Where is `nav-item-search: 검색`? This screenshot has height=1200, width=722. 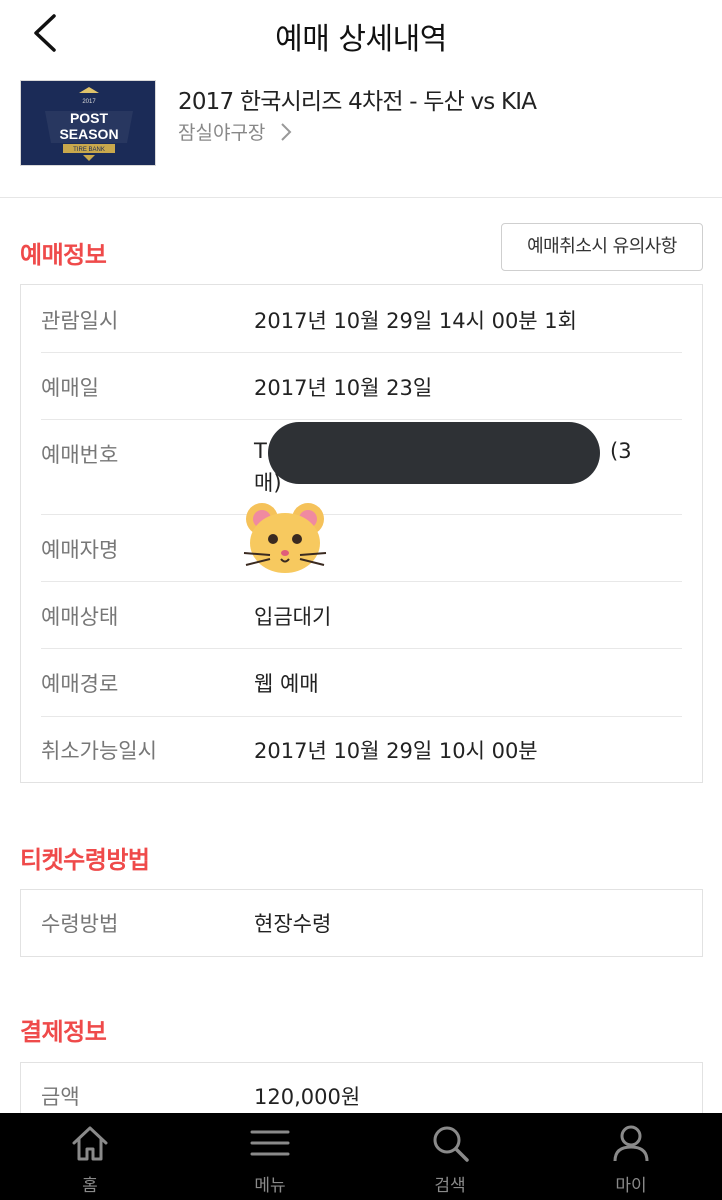 nav-item-search: 검색 is located at coordinates (450, 1156).